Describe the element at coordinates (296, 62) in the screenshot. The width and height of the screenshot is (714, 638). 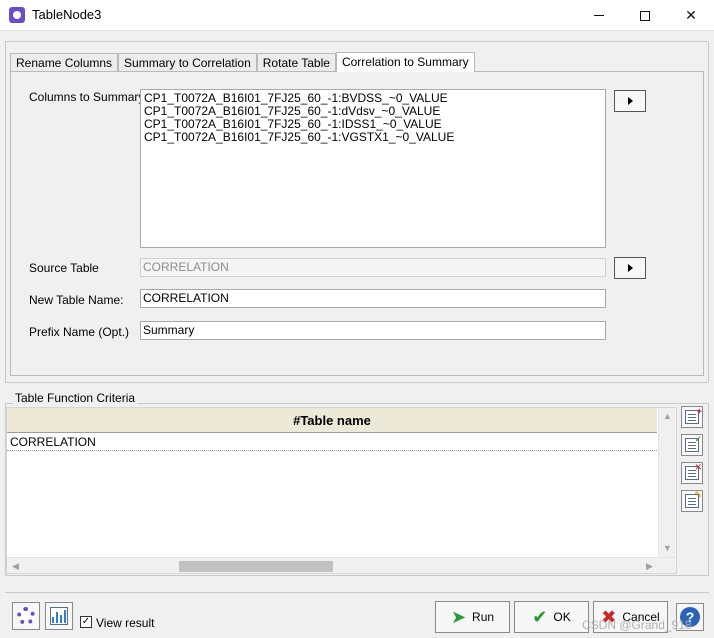
I see `tab-rotate-table: Rotate Table` at that location.